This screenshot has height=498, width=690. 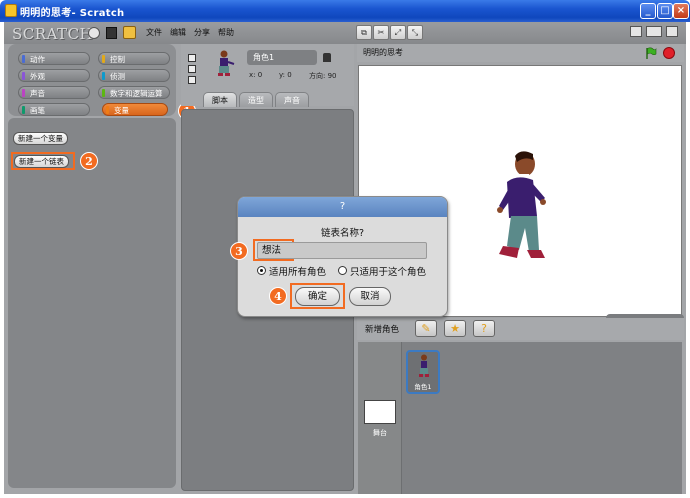 I want to click on stage-label: 舞台, so click(x=380, y=433).